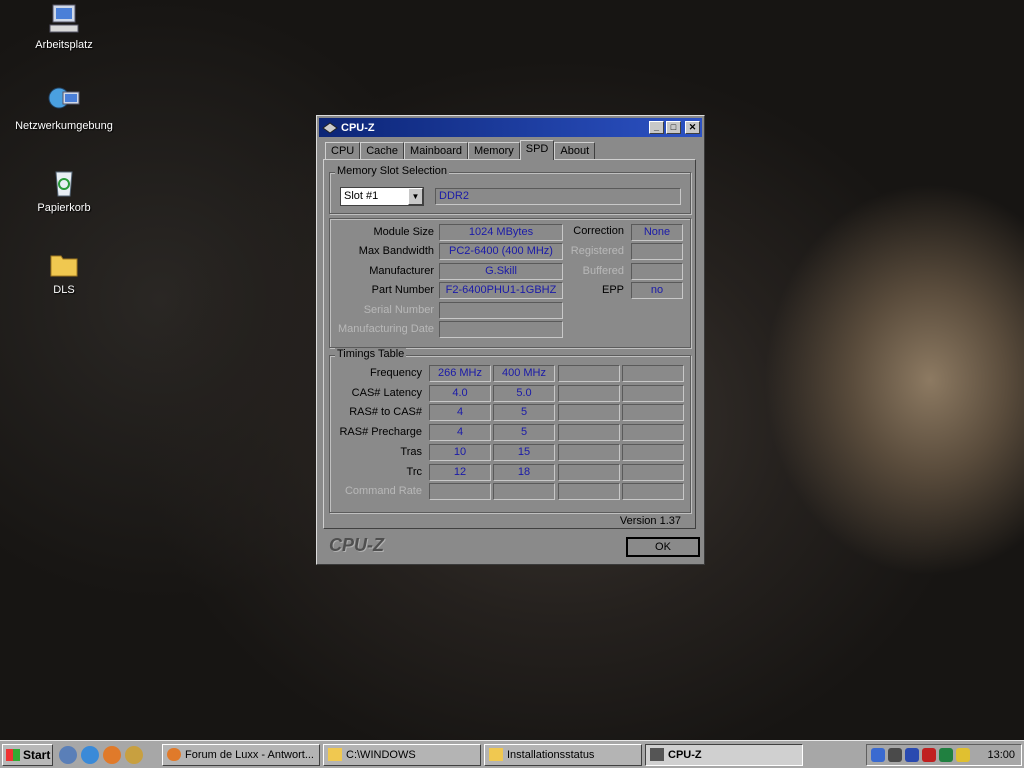  What do you see at coordinates (656, 127) in the screenshot?
I see `minimize-button: _` at bounding box center [656, 127].